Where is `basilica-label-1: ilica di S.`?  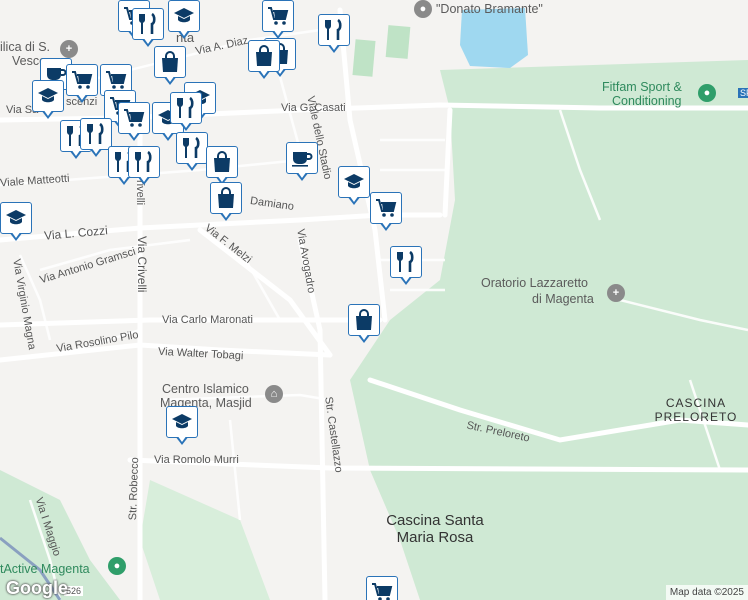
basilica-label-1: ilica di S. is located at coordinates (25, 47).